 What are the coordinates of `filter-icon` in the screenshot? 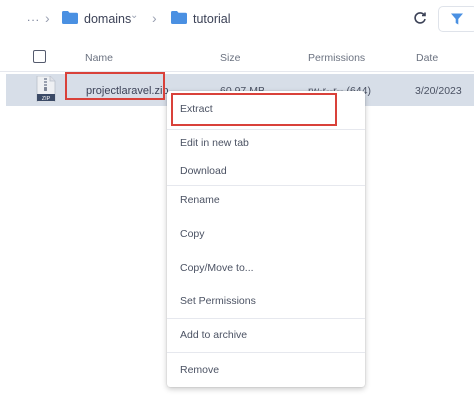 It's located at (457, 19).